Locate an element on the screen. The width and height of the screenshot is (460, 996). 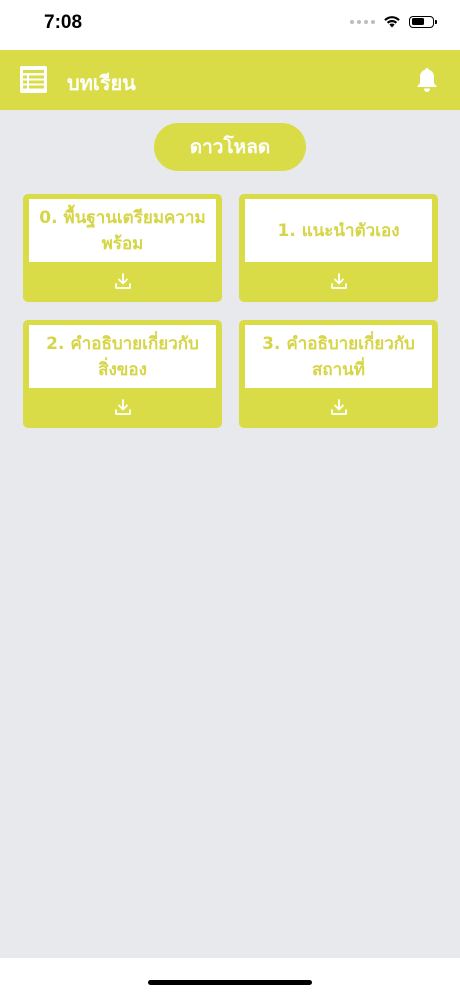
lesson-title: 3. คำอธิบายเกี่ยวกับสถานที่ is located at coordinates (338, 356).